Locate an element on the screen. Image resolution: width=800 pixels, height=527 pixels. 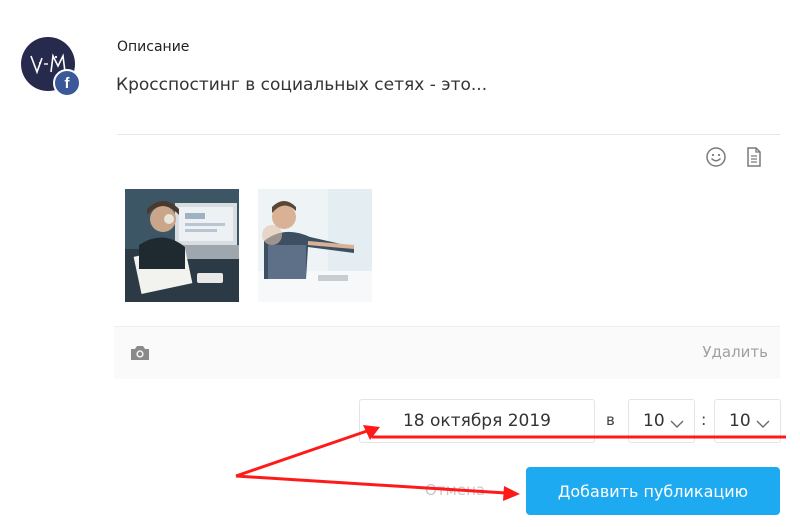
date-value: 18 октября 2019 is located at coordinates (476, 421).